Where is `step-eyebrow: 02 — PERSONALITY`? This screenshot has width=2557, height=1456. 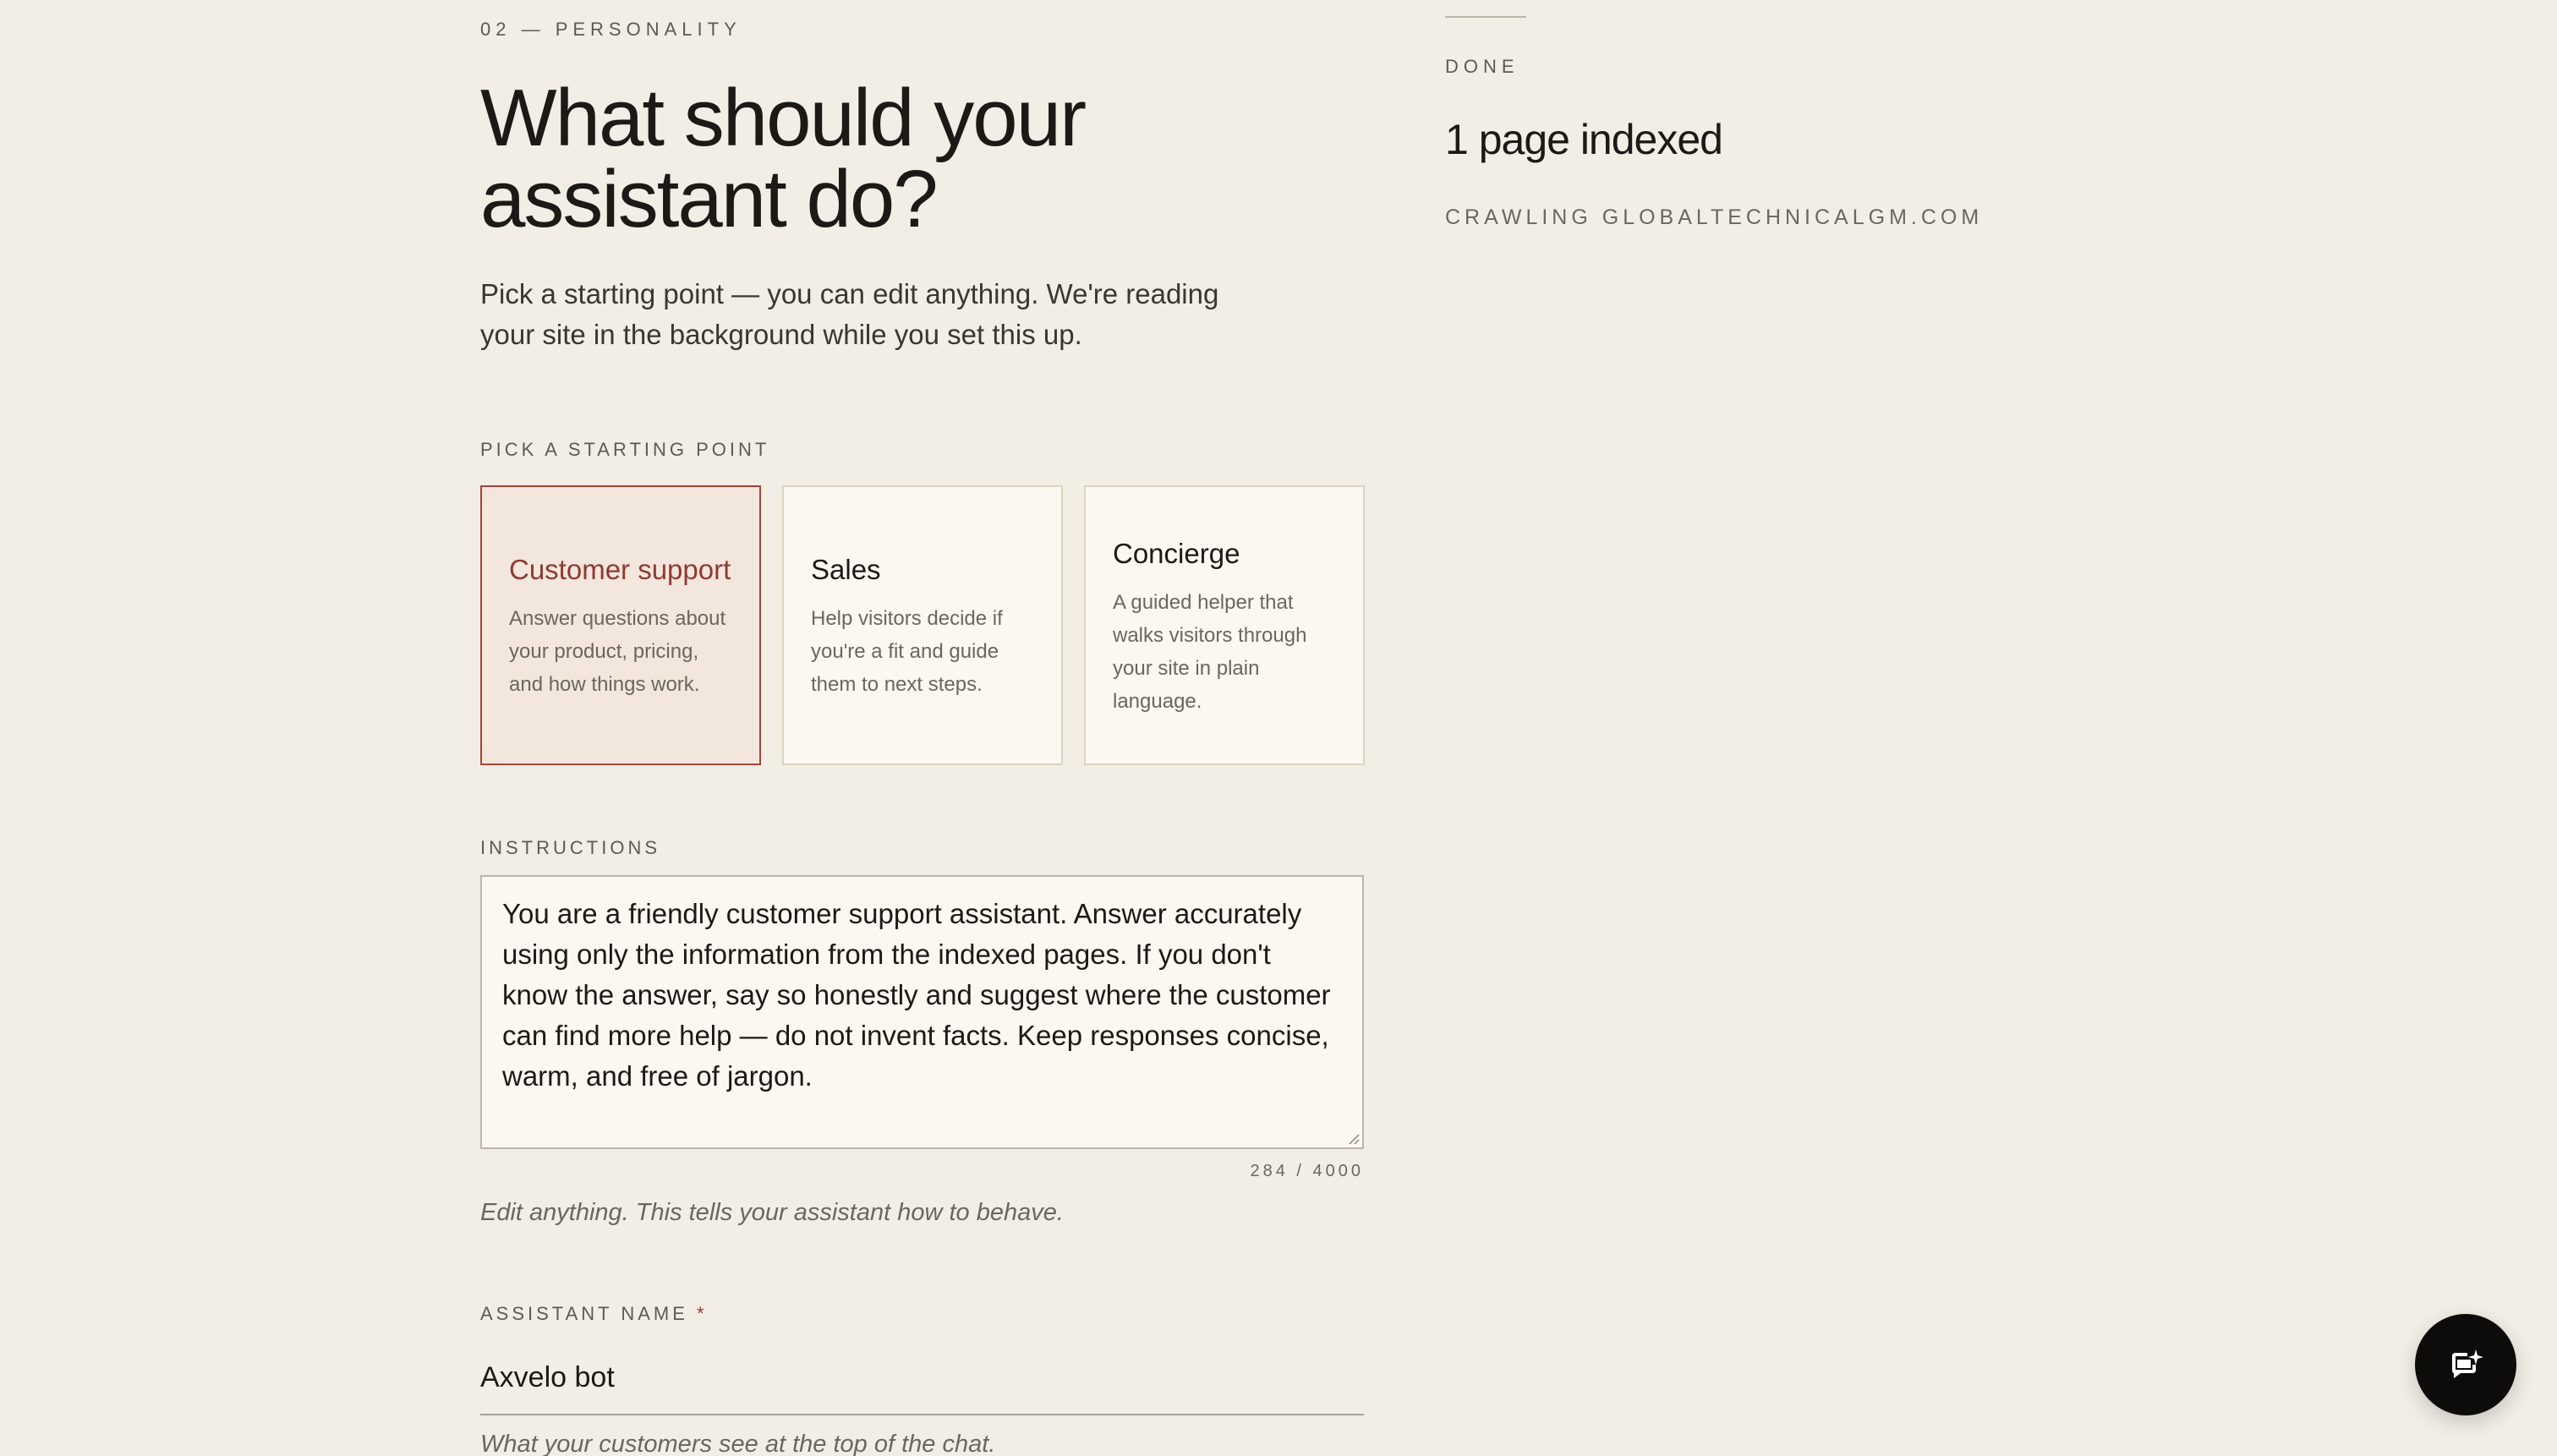
step-eyebrow: 02 — PERSONALITY is located at coordinates (611, 30).